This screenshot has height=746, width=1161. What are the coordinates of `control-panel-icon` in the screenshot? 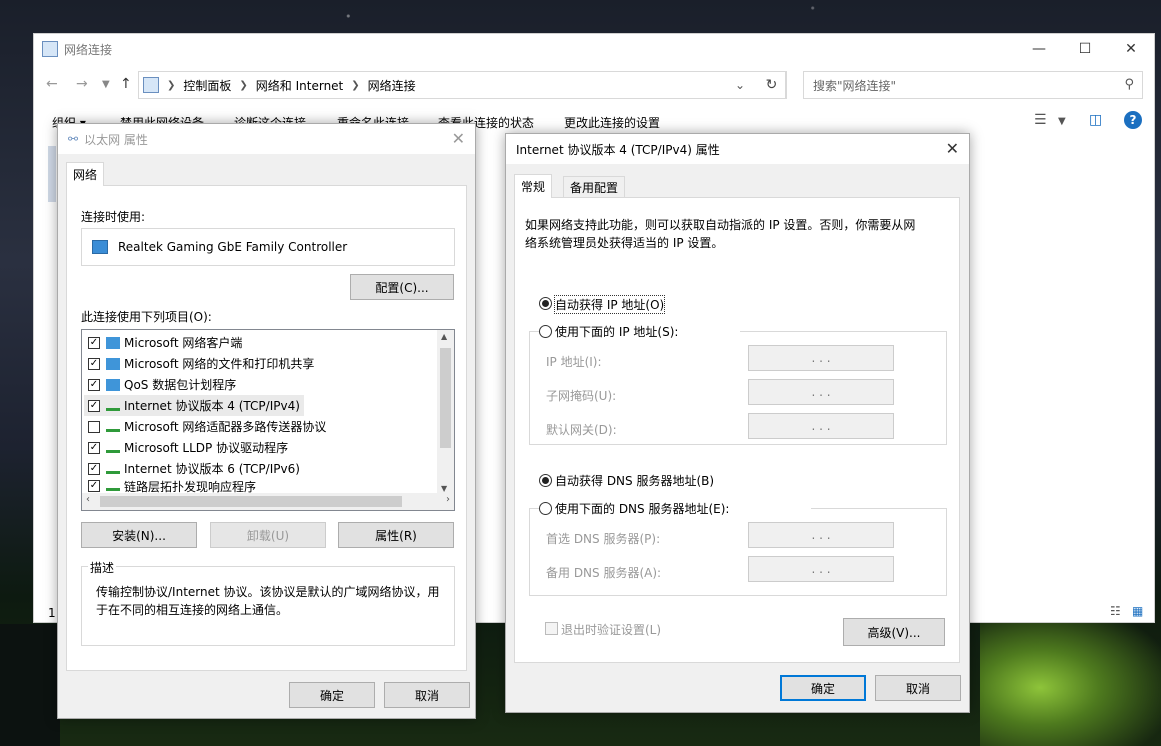 It's located at (151, 85).